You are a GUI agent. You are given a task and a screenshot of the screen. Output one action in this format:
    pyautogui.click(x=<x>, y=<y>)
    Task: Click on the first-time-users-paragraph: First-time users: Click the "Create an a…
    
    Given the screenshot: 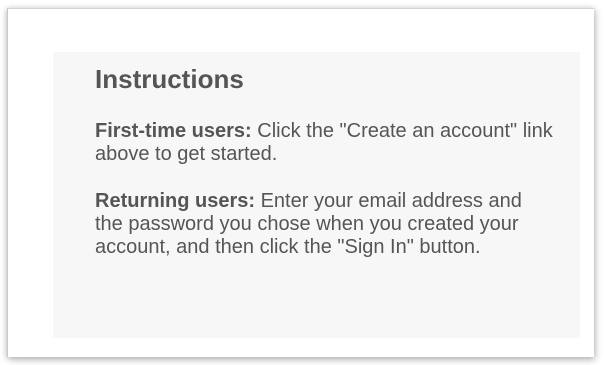 What is the action you would take?
    pyautogui.click(x=325, y=143)
    